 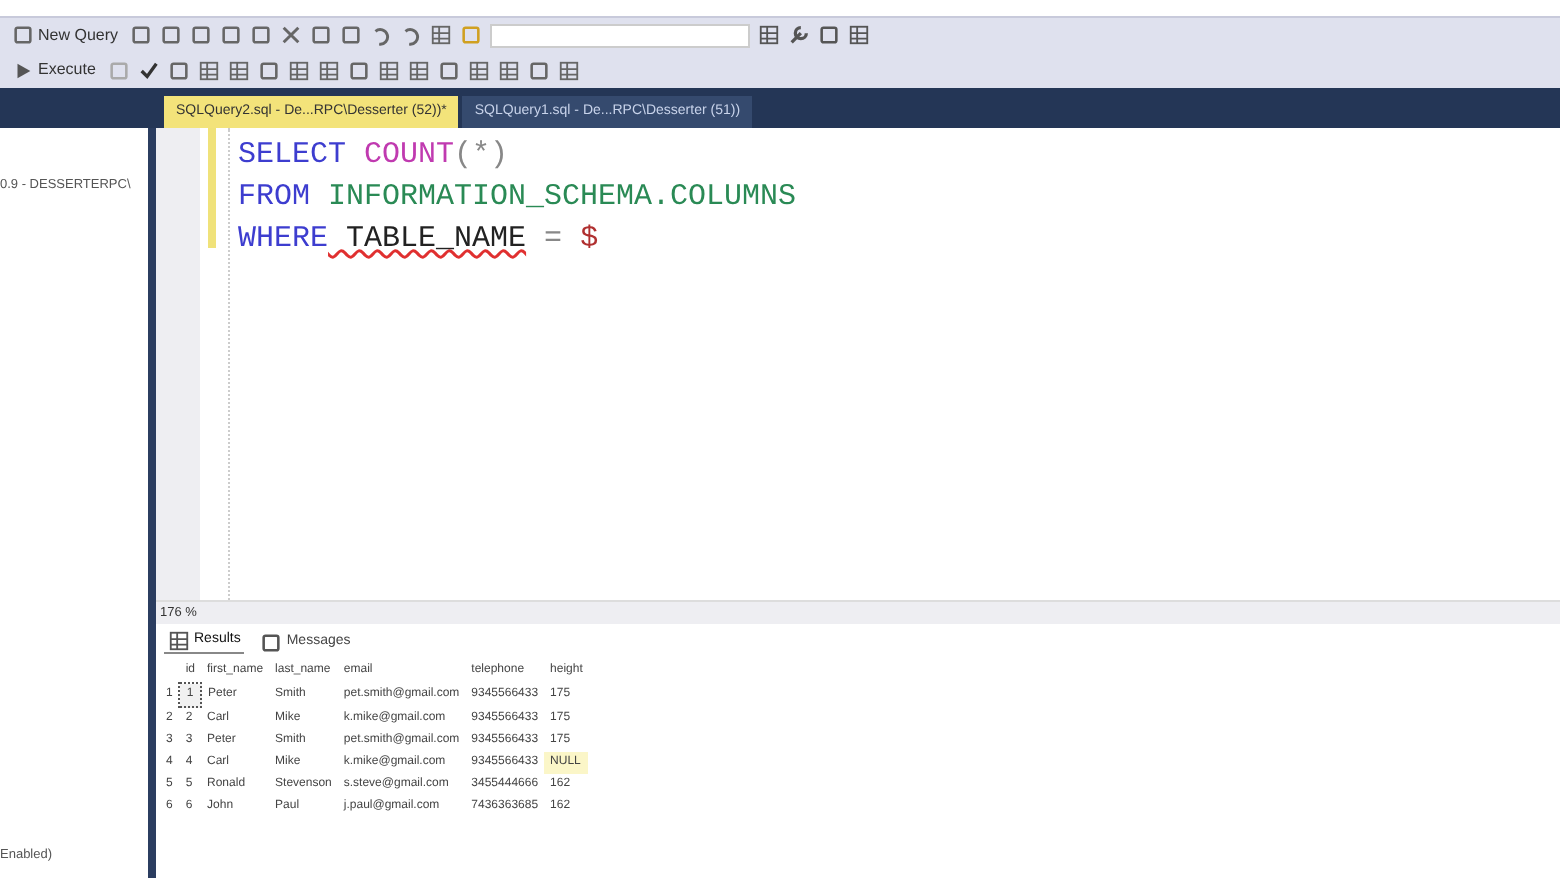 What do you see at coordinates (291, 35) in the screenshot?
I see `cut-icon` at bounding box center [291, 35].